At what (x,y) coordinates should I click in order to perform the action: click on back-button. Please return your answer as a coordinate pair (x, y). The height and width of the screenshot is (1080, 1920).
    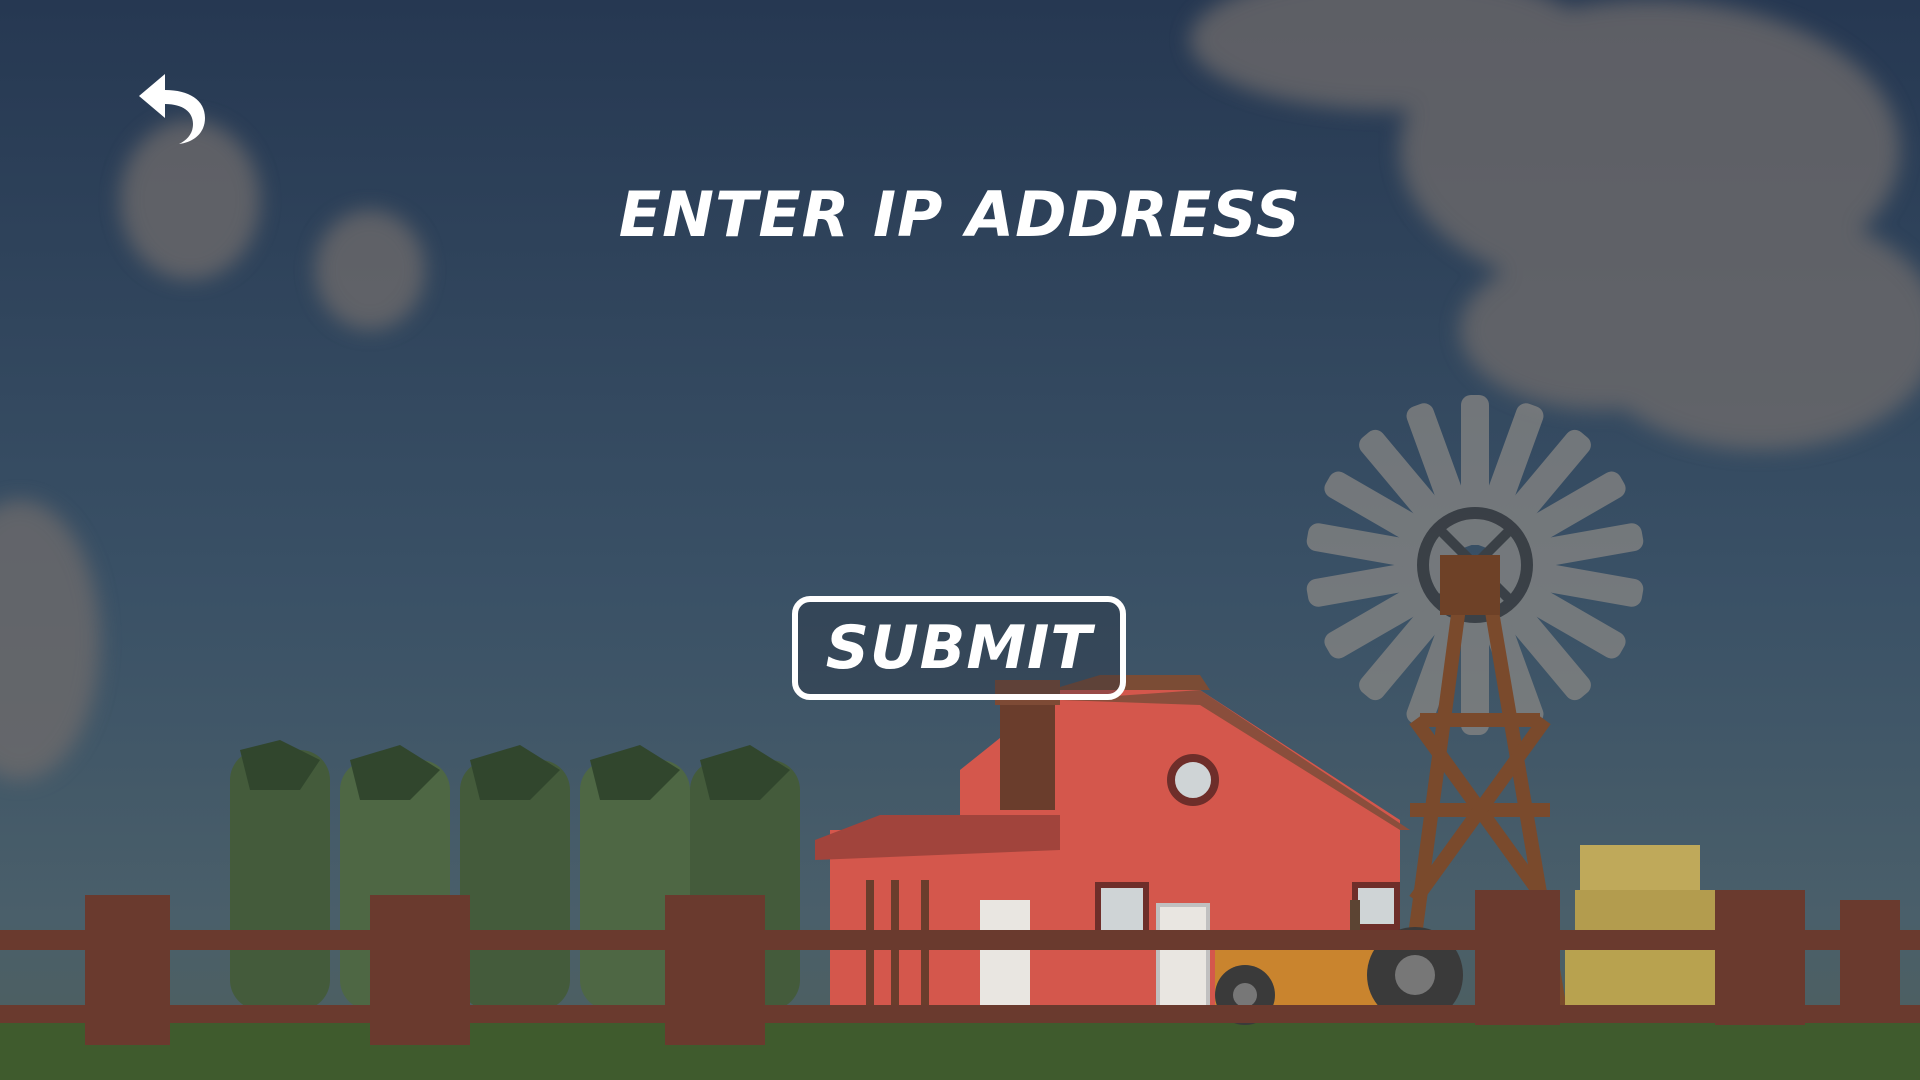
    Looking at the image, I should click on (171, 108).